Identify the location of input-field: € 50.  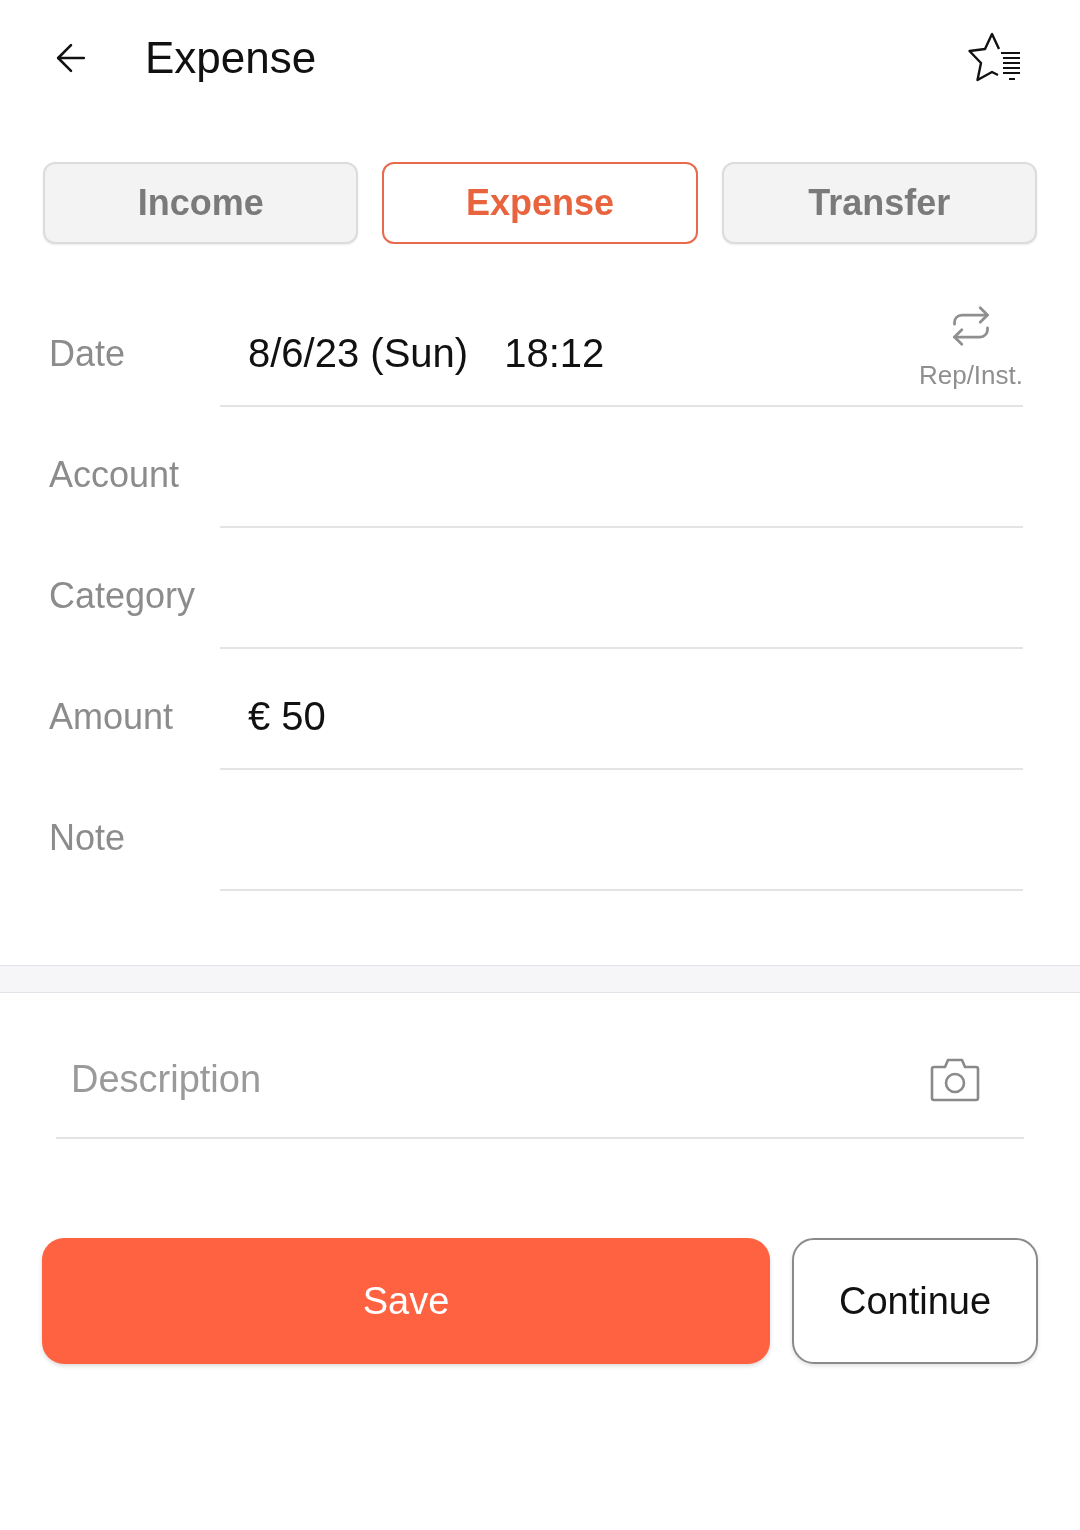
(621, 709).